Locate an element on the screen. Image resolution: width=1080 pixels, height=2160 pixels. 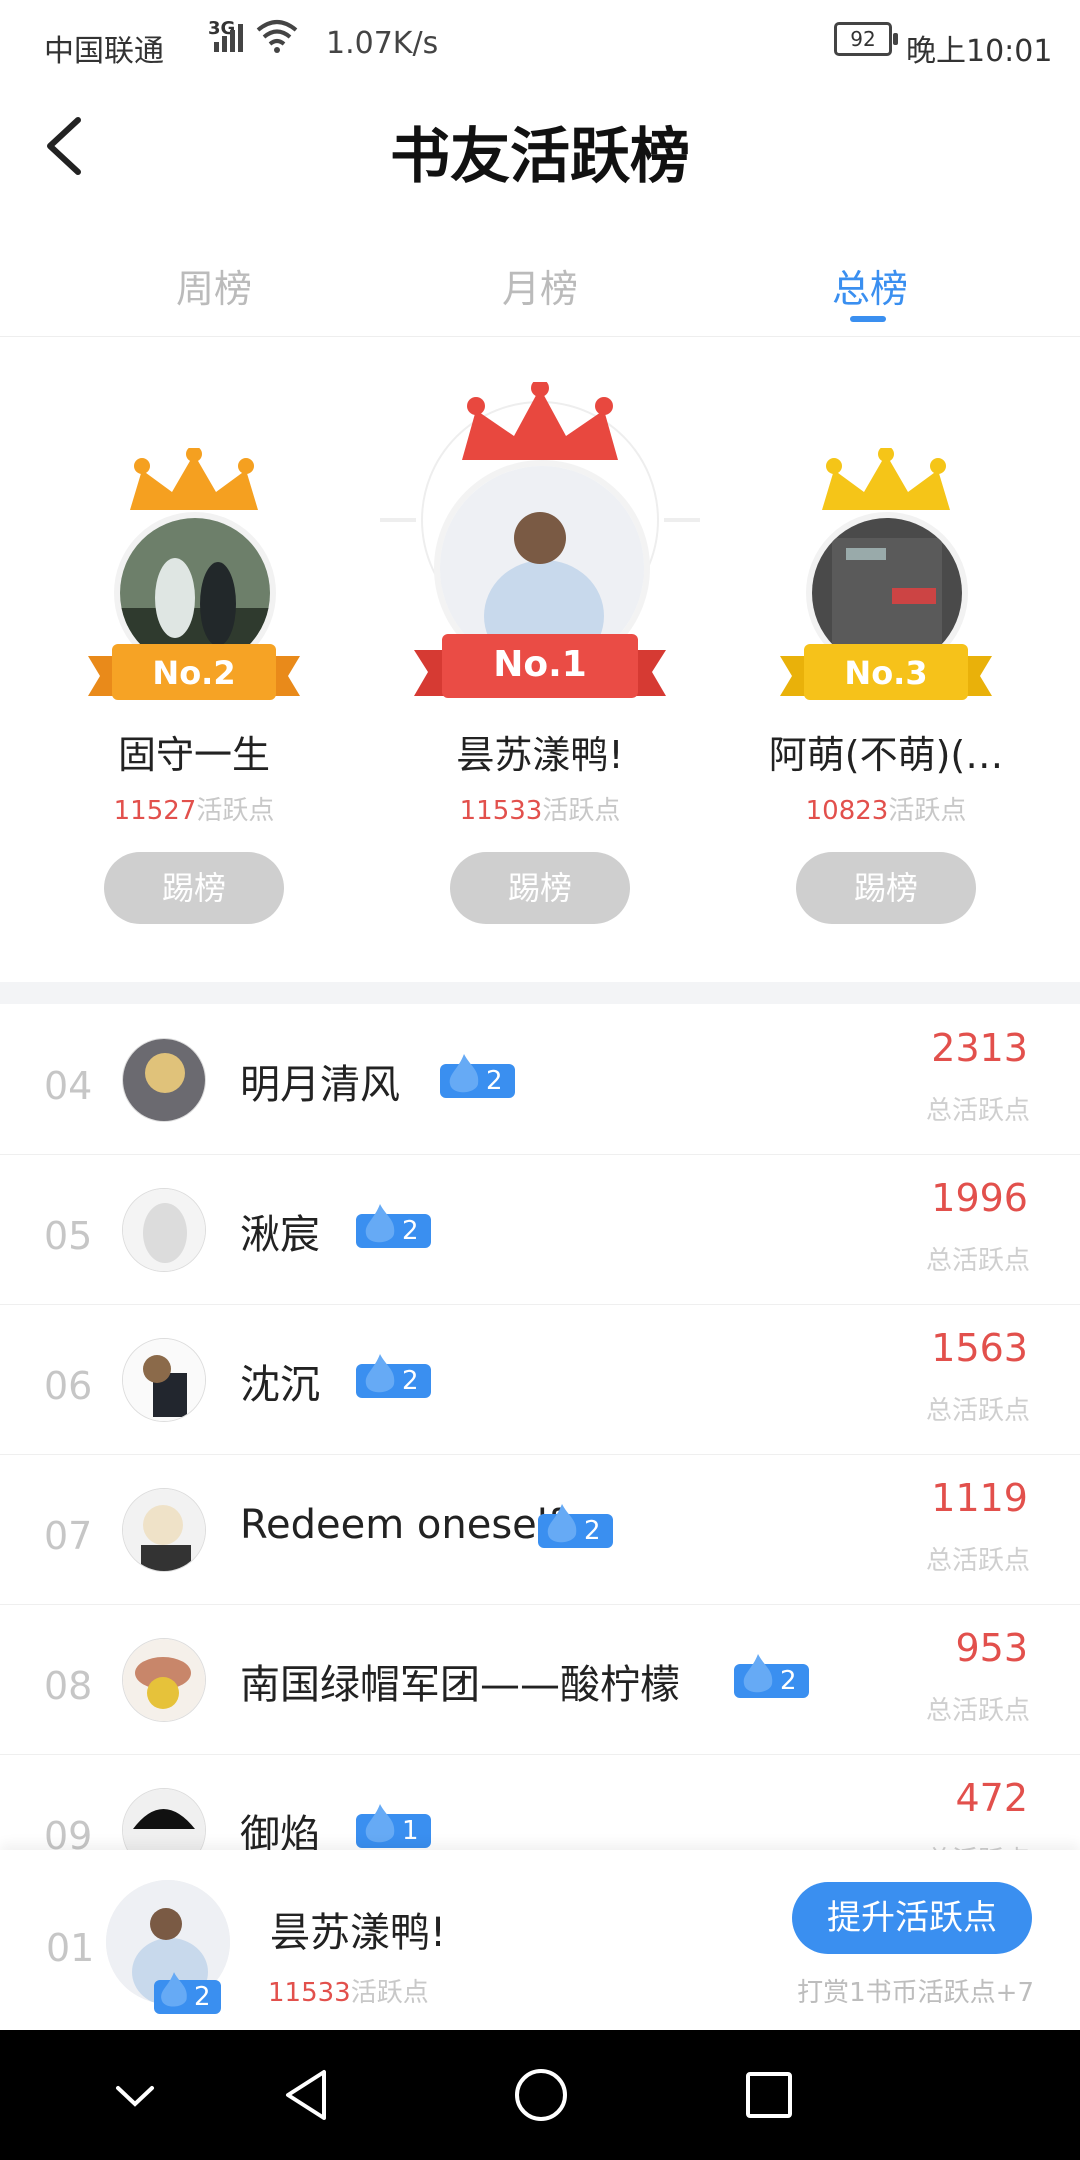
tab-monthly: 月榜 is located at coordinates (540, 285).